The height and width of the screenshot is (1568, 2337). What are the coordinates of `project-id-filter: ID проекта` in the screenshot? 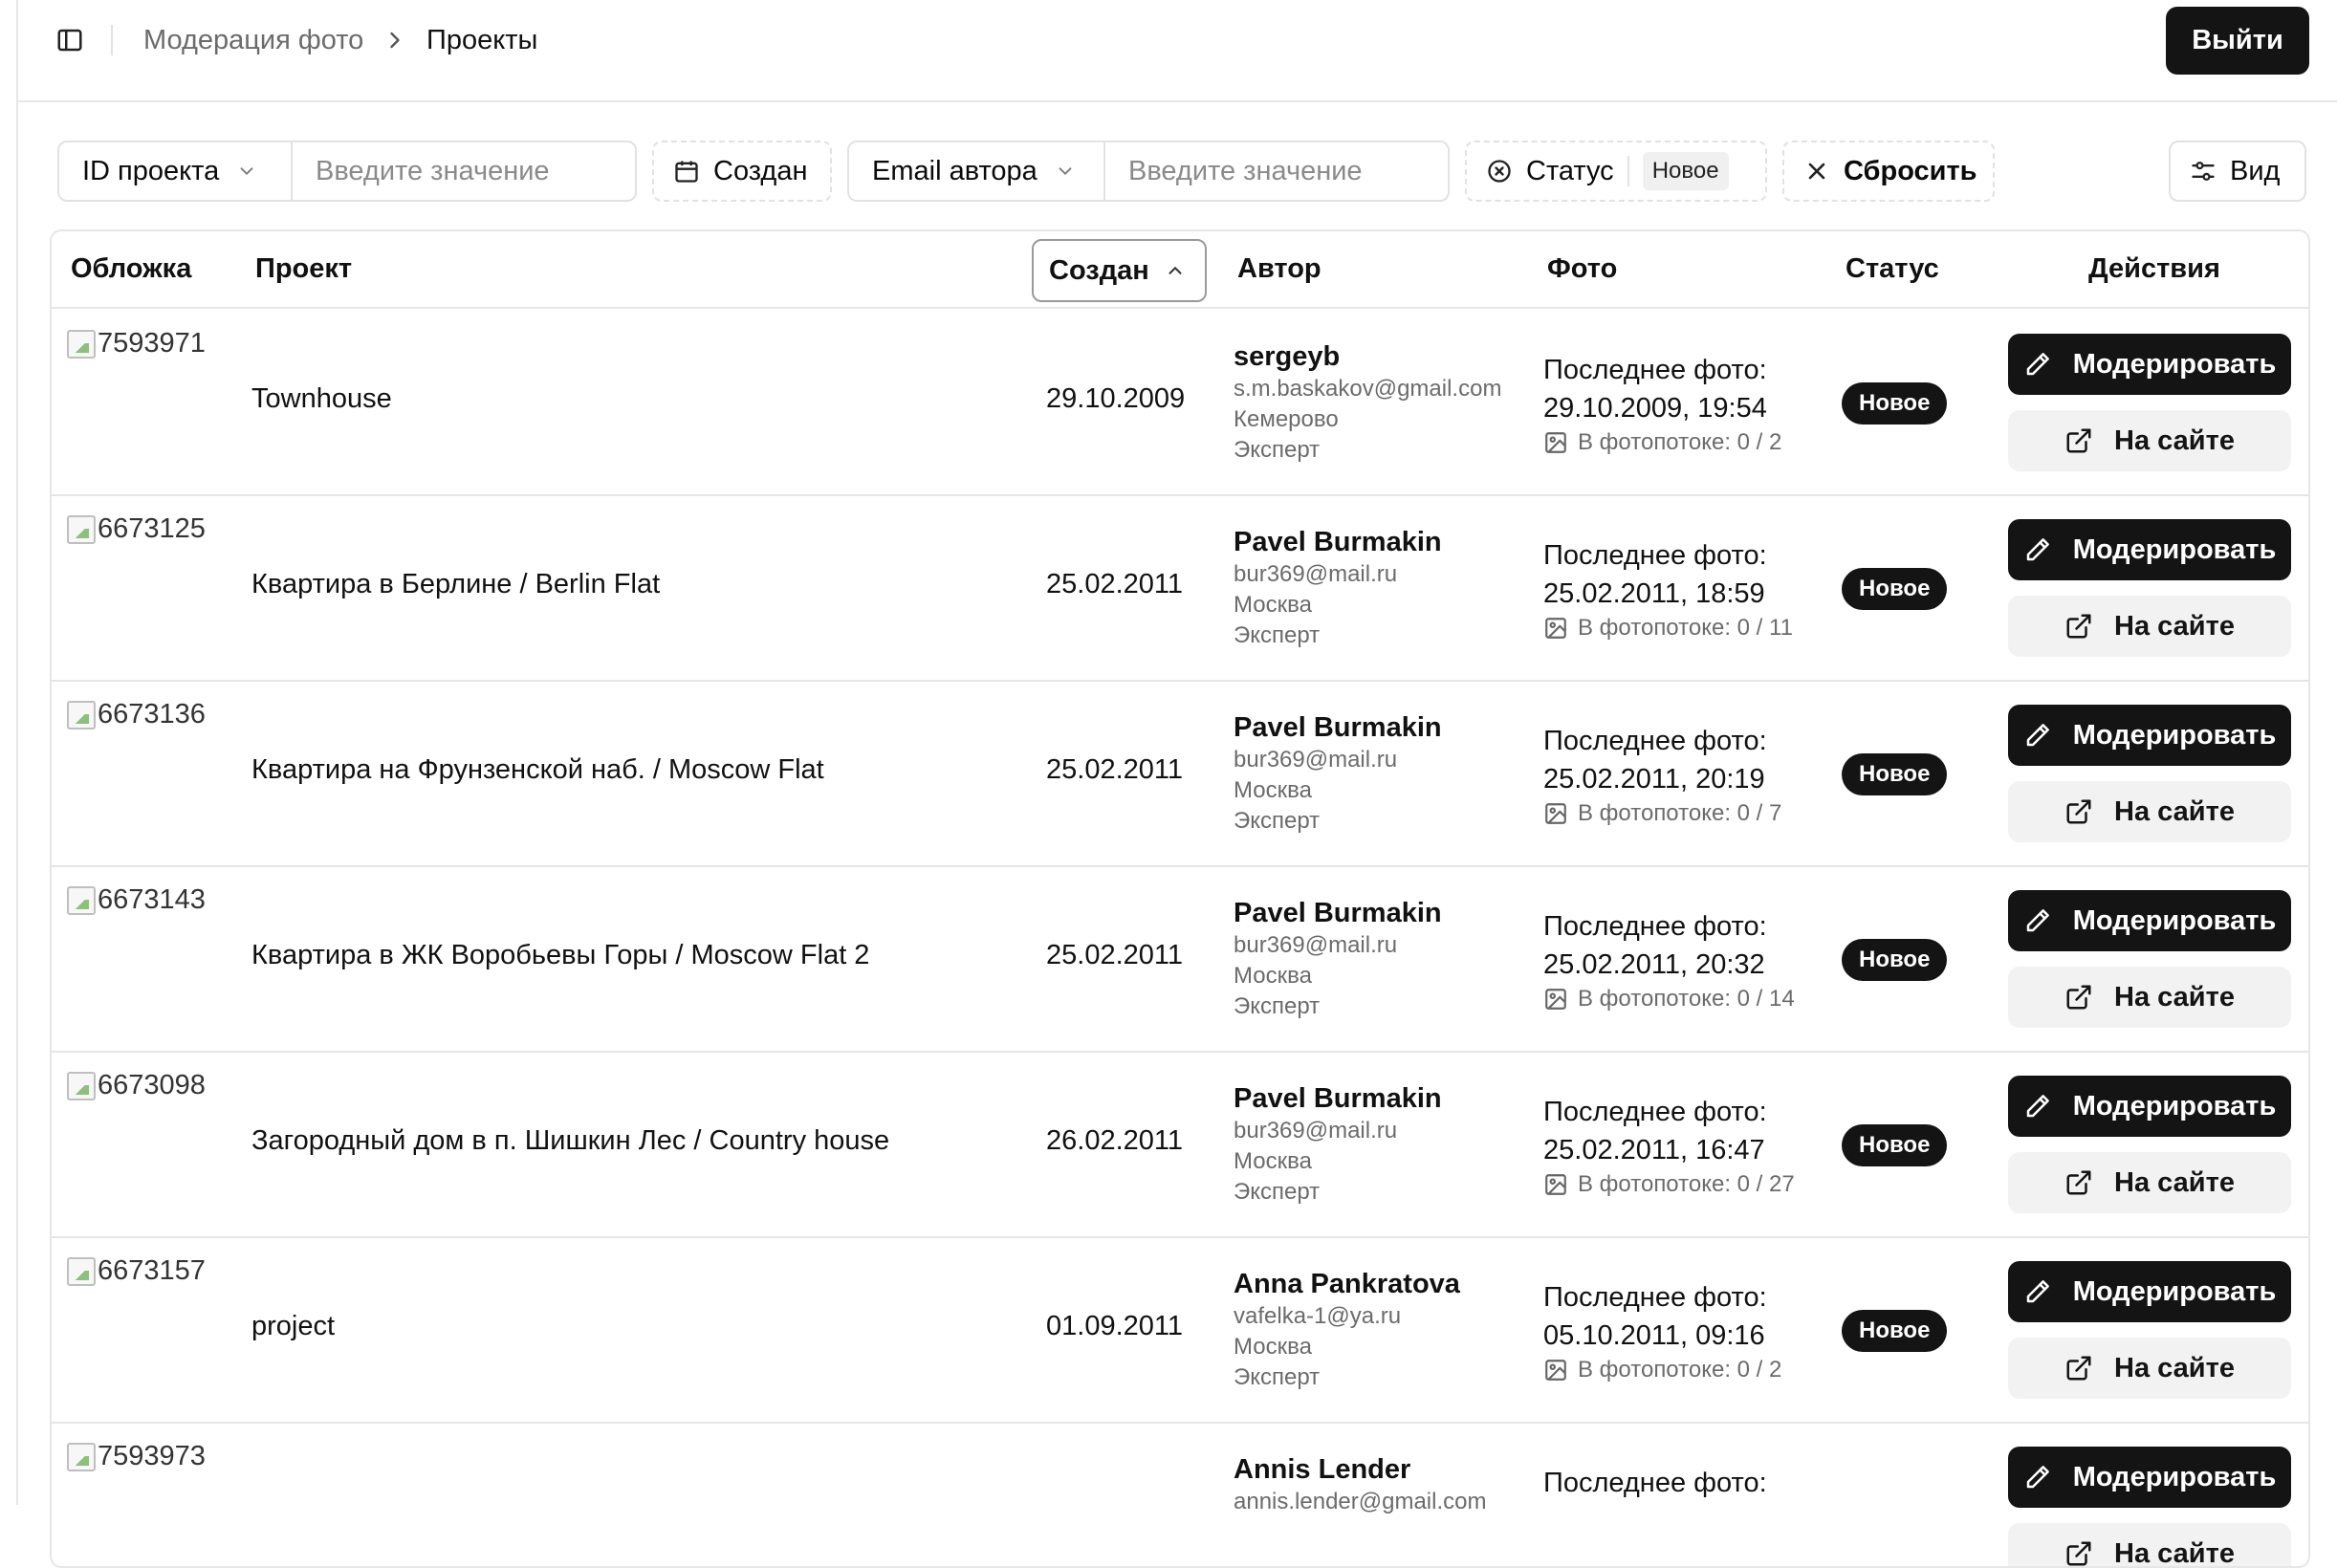 It's located at (347, 171).